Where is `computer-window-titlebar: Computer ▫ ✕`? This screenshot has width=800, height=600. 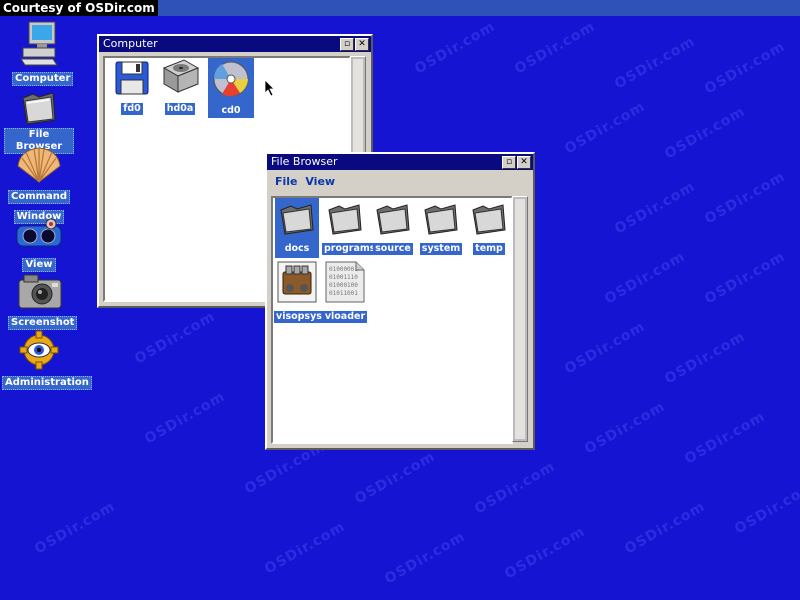
computer-window-titlebar: Computer ▫ ✕ is located at coordinates (235, 44).